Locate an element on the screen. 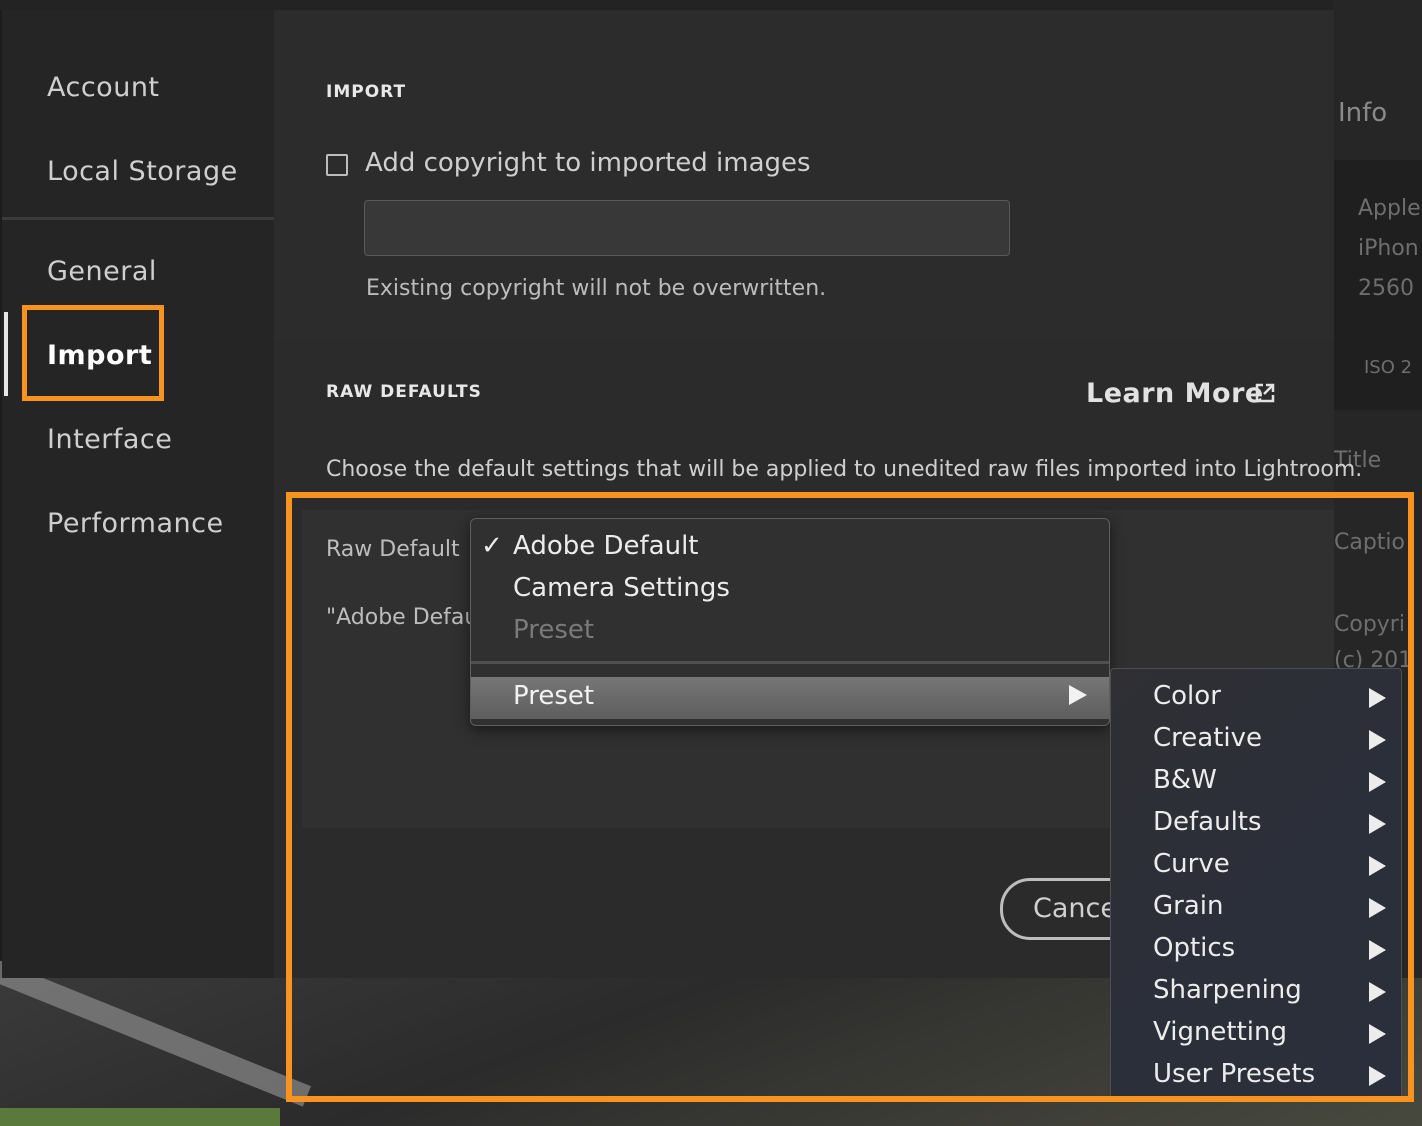 The width and height of the screenshot is (1422, 1126). copyright-checkbox is located at coordinates (337, 165).